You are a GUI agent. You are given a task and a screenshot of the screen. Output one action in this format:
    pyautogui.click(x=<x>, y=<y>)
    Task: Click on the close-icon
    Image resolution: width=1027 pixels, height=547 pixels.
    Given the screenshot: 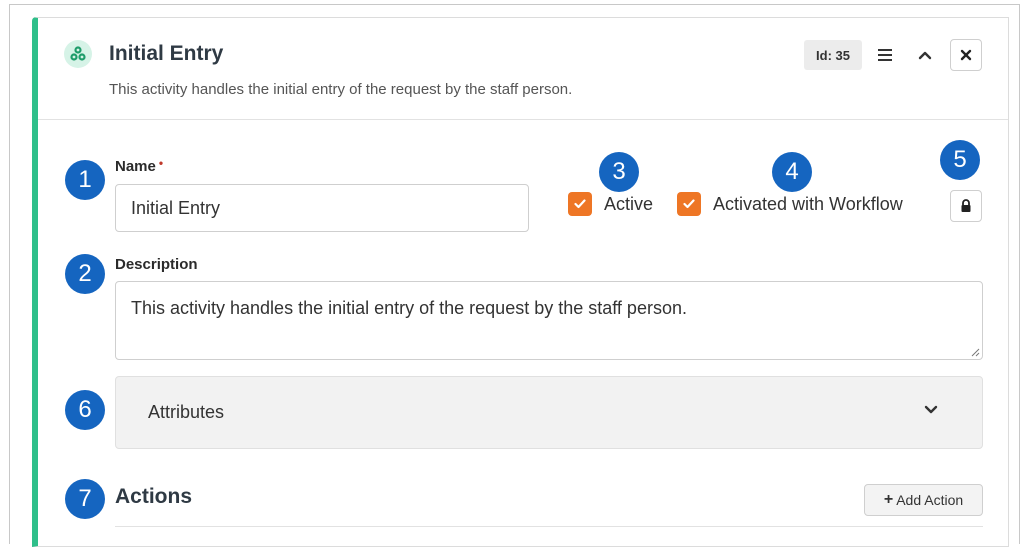 What is the action you would take?
    pyautogui.click(x=966, y=55)
    